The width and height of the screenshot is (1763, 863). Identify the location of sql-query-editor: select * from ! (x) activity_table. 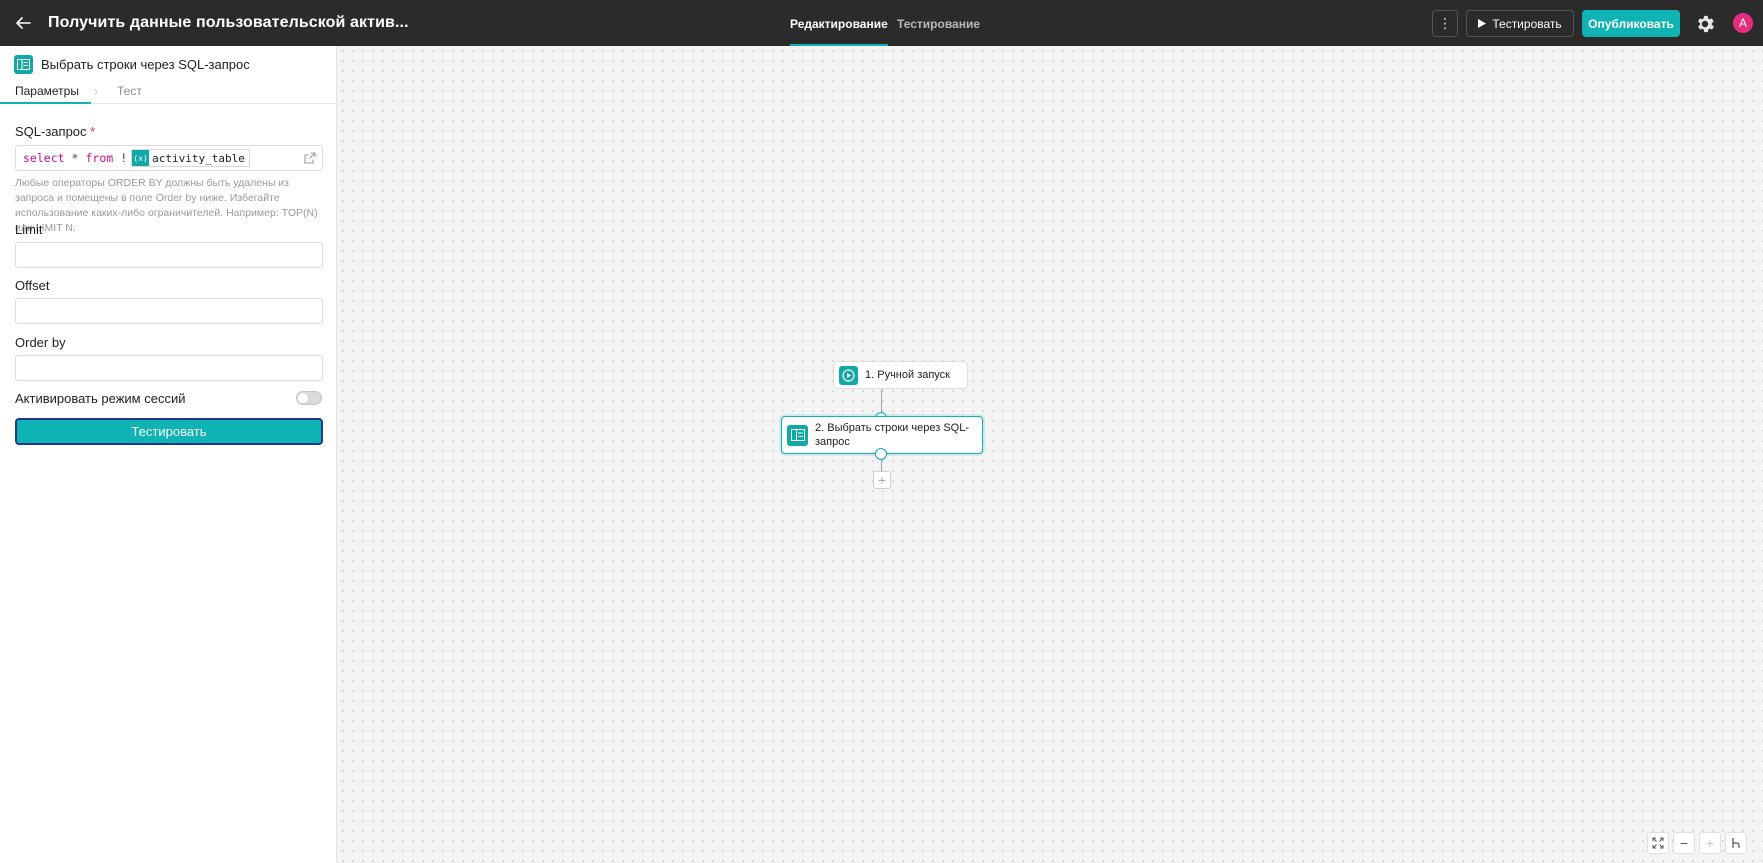
(169, 158).